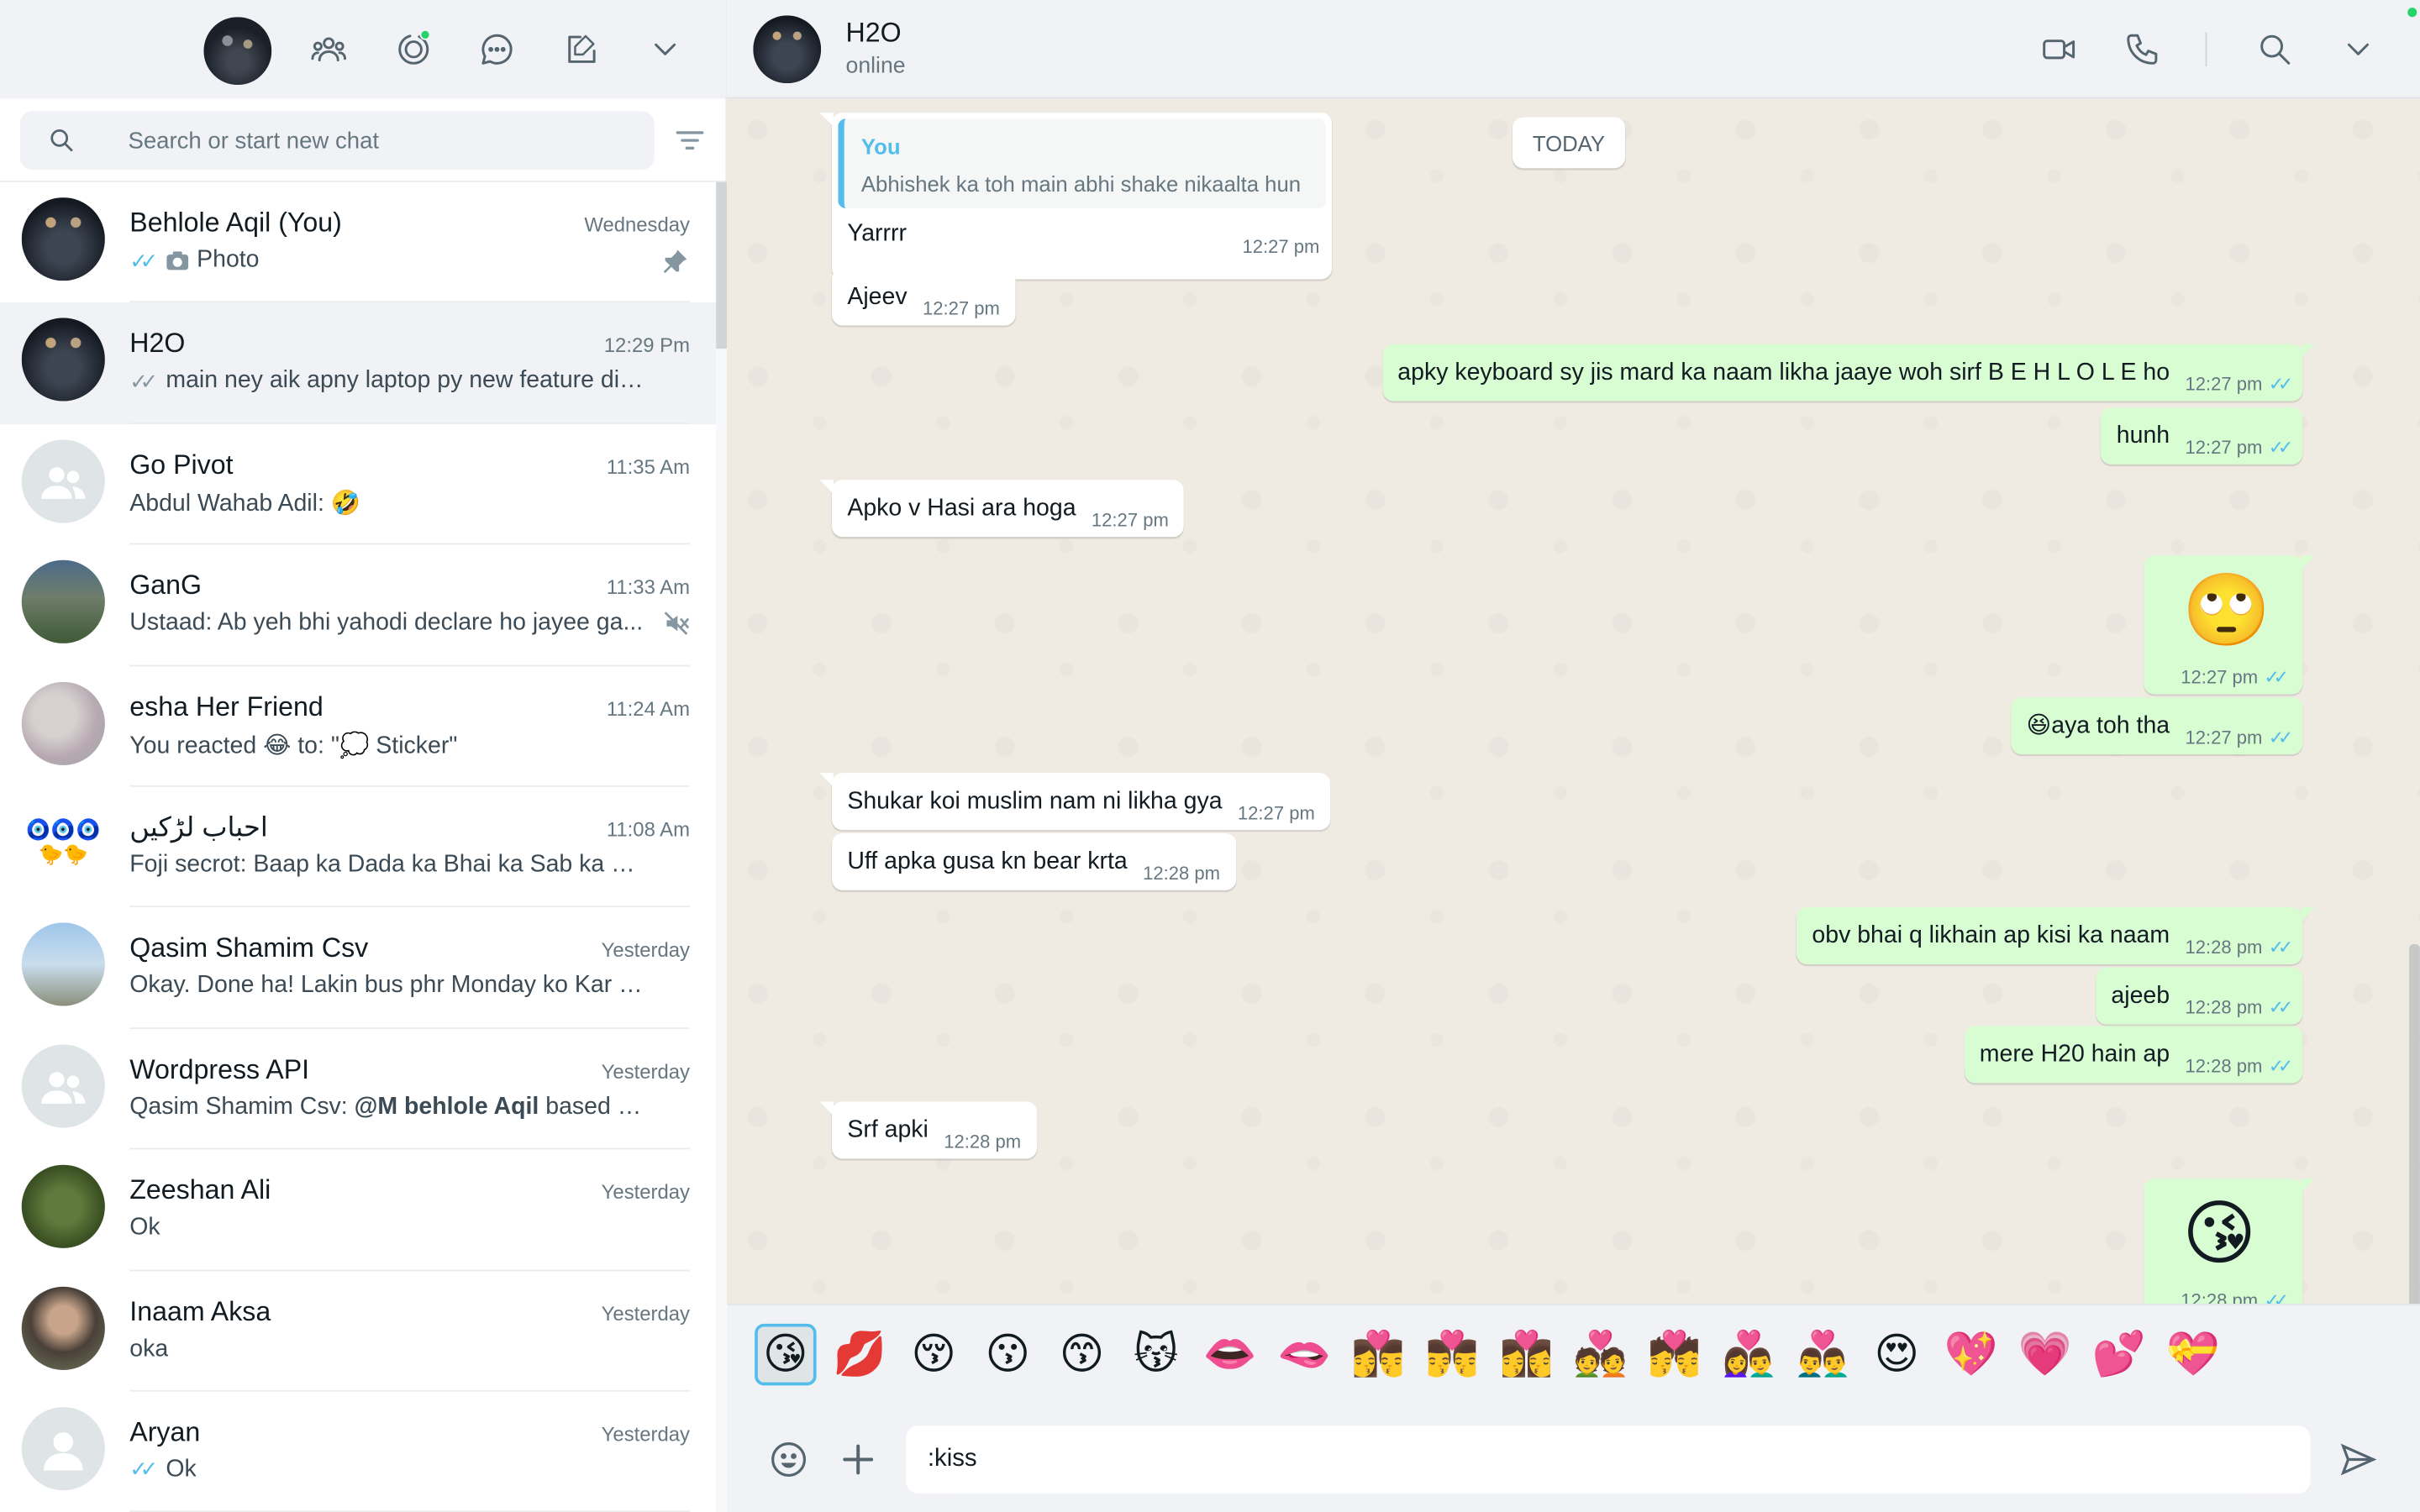  Describe the element at coordinates (1303, 1354) in the screenshot. I see `emoji-suggestion: 🫦` at that location.